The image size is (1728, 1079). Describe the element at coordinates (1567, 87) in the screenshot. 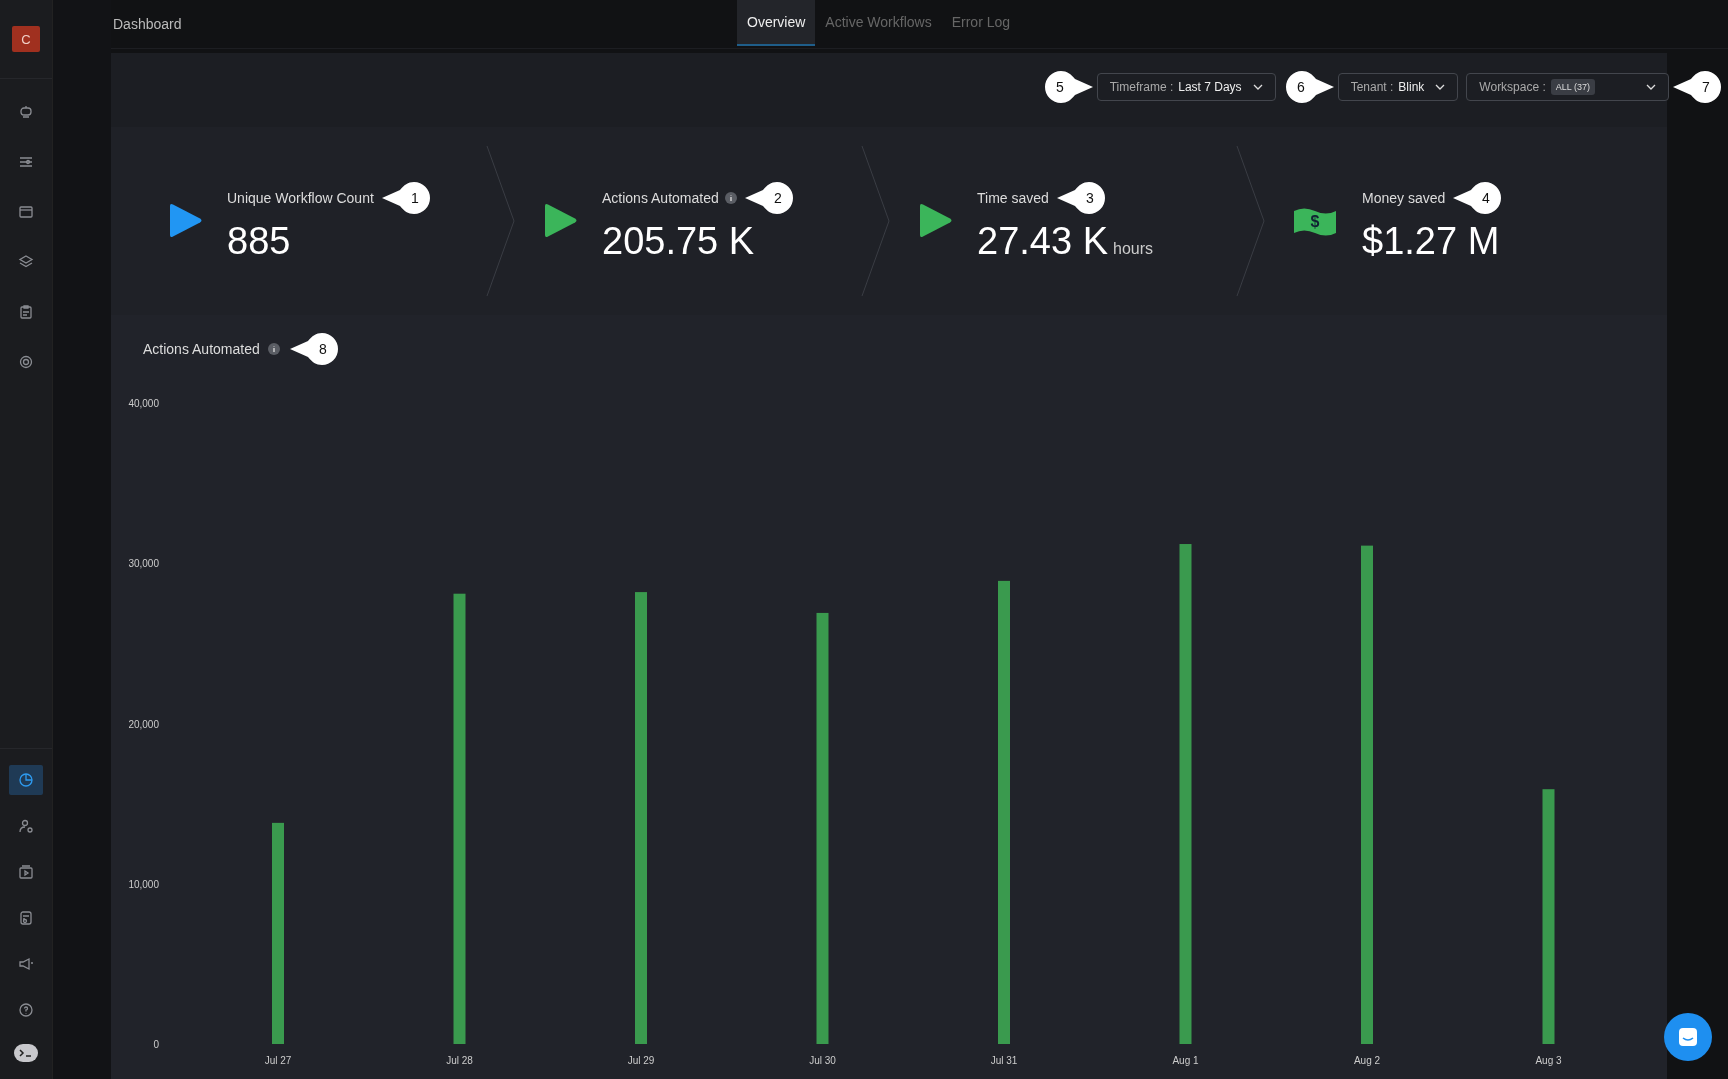

I see `filter-dropdown: Workspace : ALL (37)` at that location.